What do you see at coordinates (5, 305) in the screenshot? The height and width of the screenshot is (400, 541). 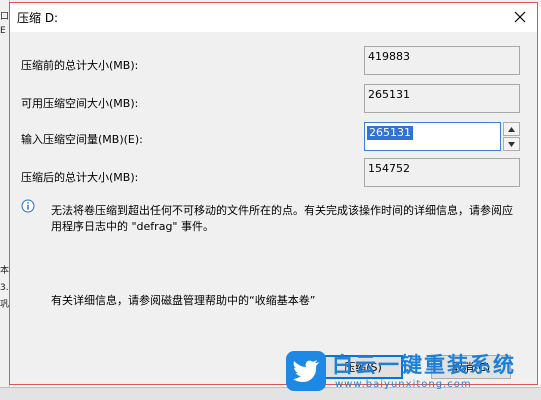 I see `bg-fragment: 巩` at bounding box center [5, 305].